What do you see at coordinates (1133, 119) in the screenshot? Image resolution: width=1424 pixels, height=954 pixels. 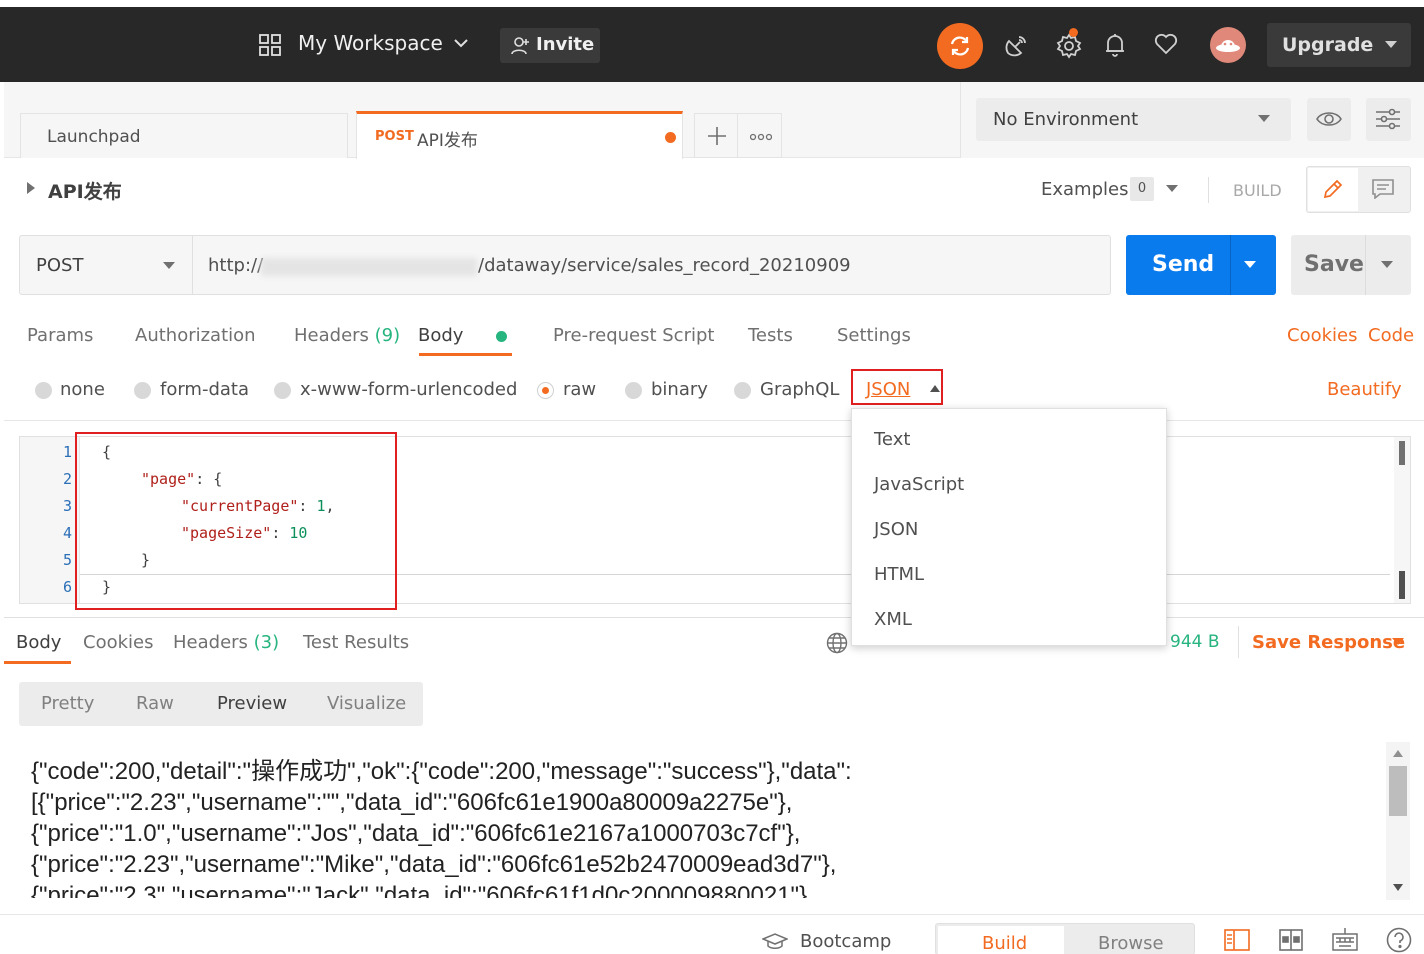 I see `environment-select: No Environment` at bounding box center [1133, 119].